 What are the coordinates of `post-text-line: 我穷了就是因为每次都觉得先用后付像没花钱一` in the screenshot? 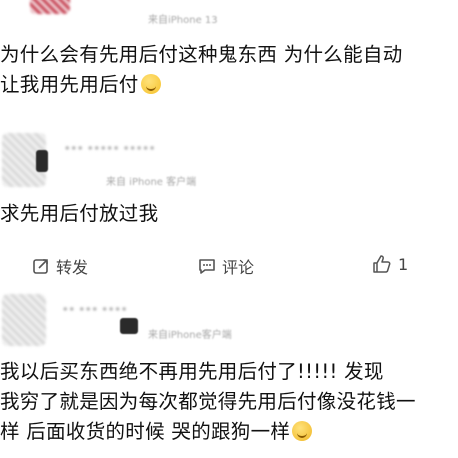 It's located at (208, 401).